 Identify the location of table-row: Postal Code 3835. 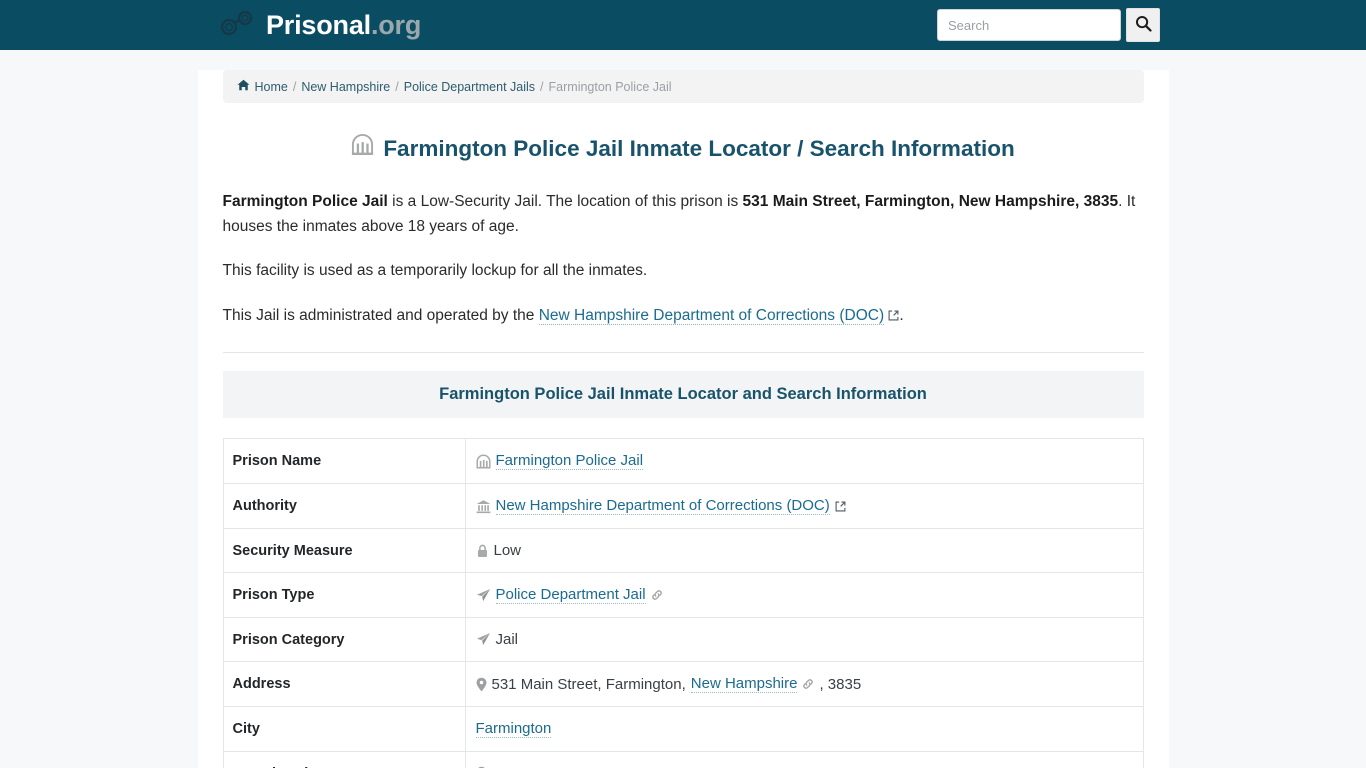
(683, 759).